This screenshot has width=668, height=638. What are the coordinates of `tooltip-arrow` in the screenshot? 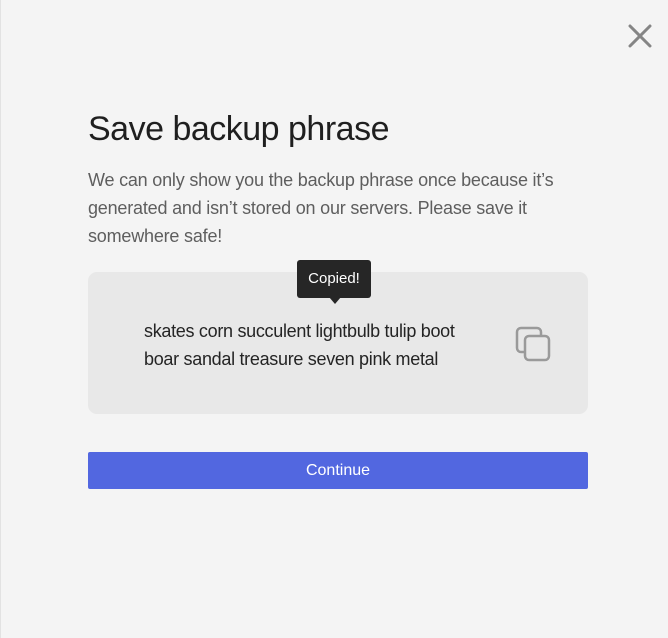 It's located at (335, 300).